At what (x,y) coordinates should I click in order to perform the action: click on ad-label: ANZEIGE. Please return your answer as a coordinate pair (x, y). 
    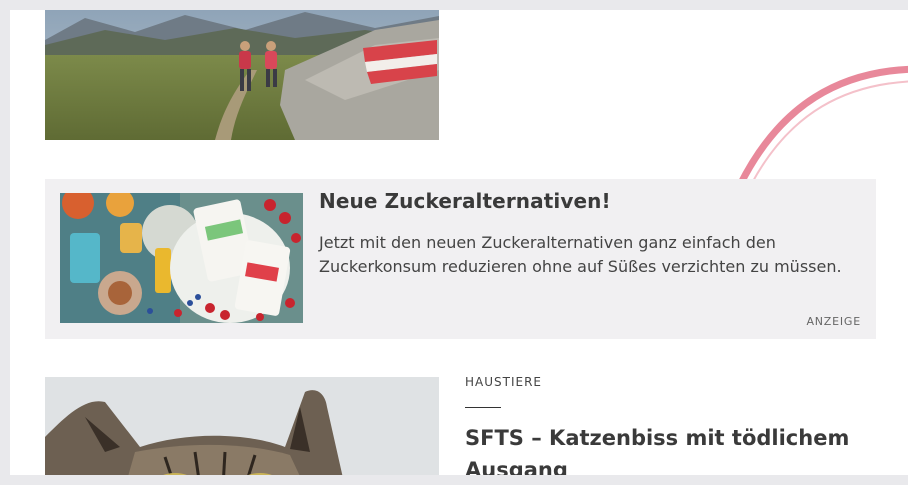
    Looking at the image, I should click on (833, 321).